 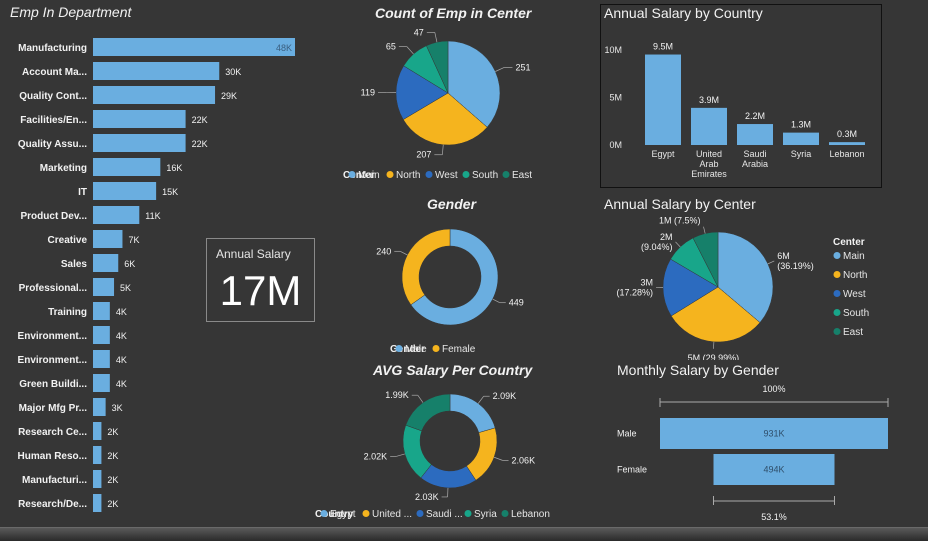 I want to click on y-tick-label: 5M, so click(x=615, y=97).